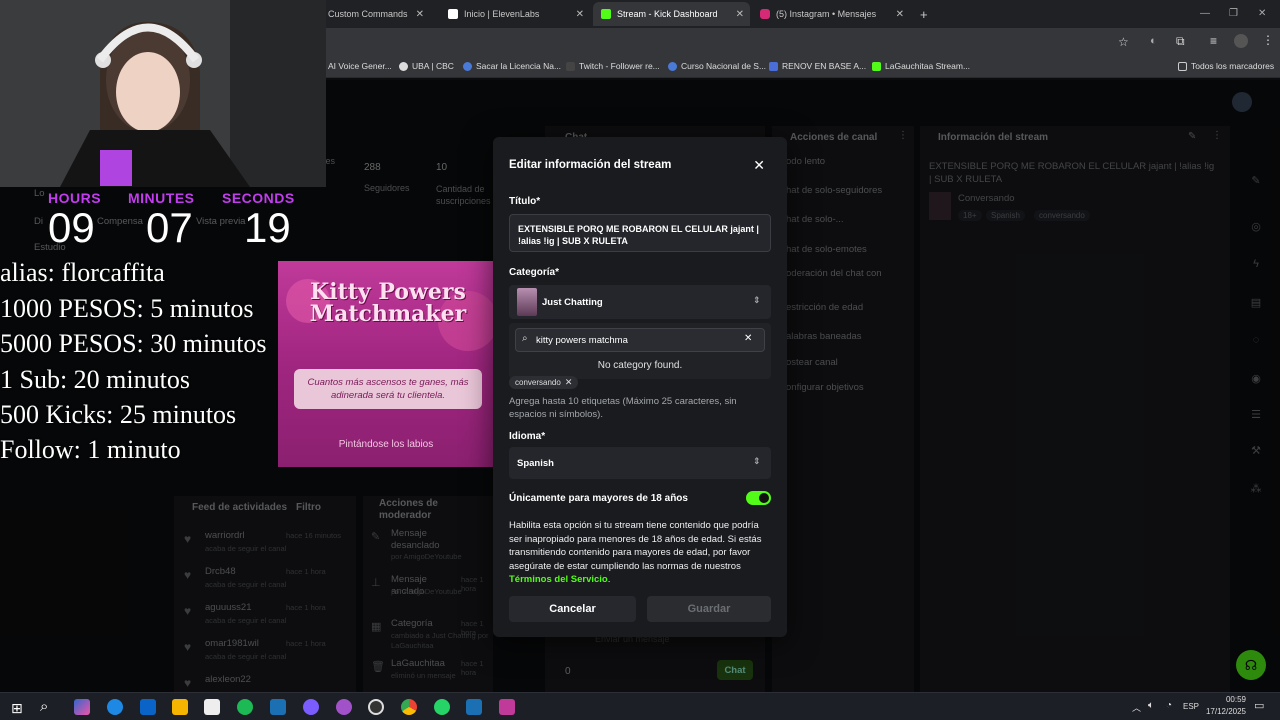 This screenshot has width=1280, height=720. Describe the element at coordinates (640, 340) in the screenshot. I see `category-search-input: ⌕ kitty powers matchma ✕` at that location.